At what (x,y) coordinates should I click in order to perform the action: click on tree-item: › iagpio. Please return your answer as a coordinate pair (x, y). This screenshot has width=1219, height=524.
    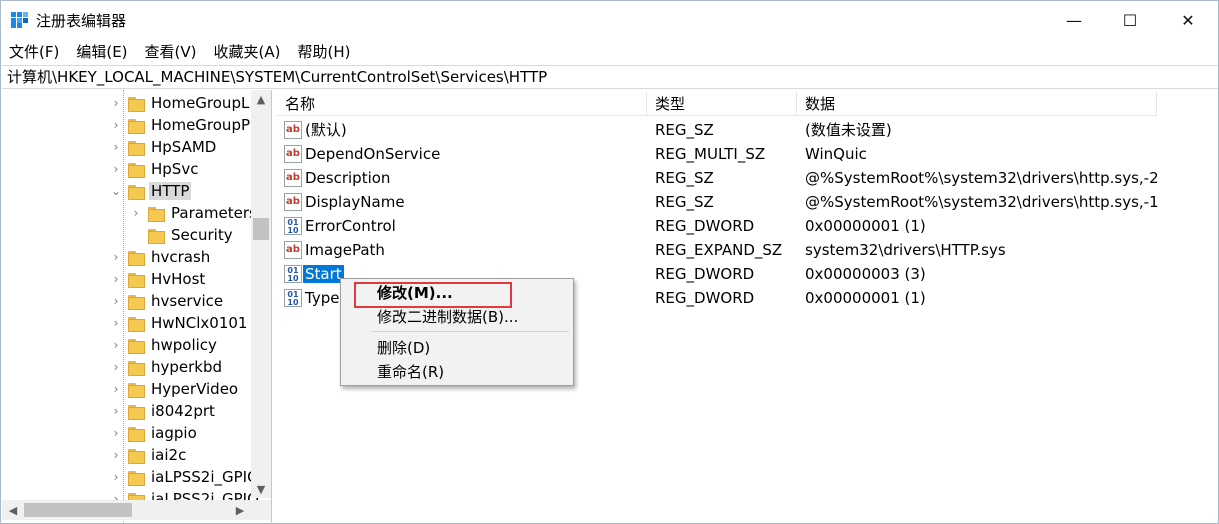
    Looking at the image, I should click on (153, 433).